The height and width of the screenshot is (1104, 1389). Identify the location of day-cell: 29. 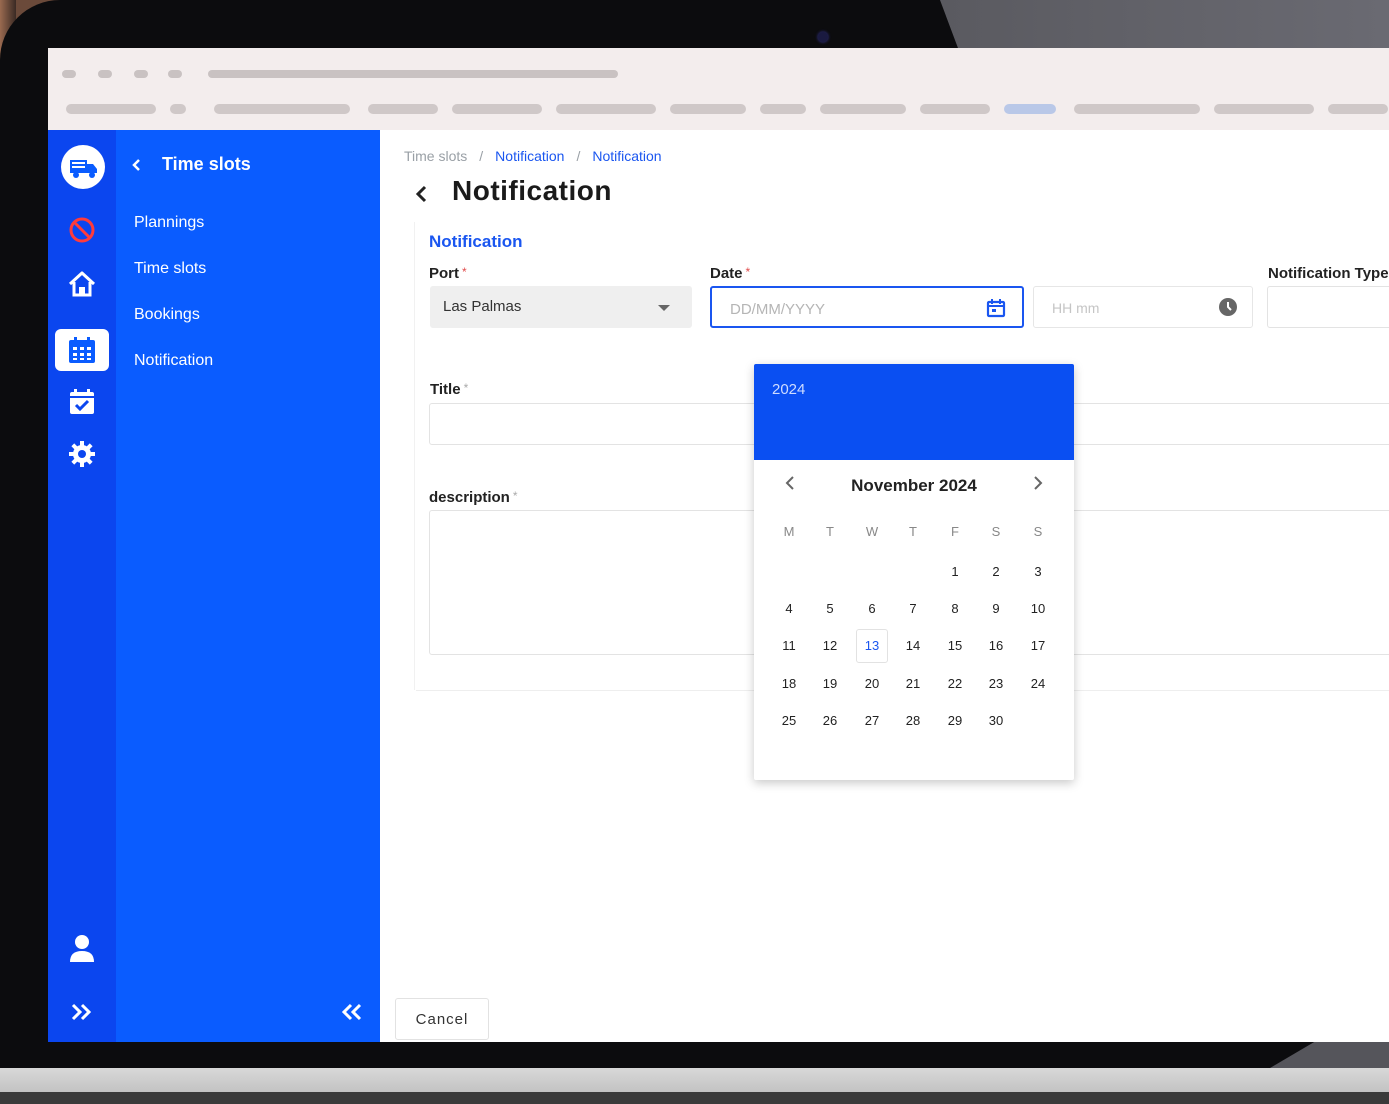
(955, 721).